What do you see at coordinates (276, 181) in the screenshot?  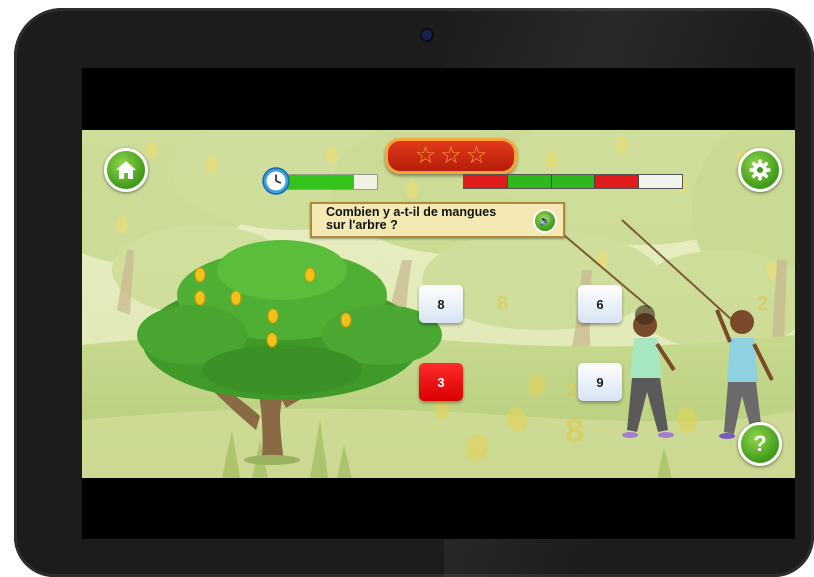 I see `clock-icon` at bounding box center [276, 181].